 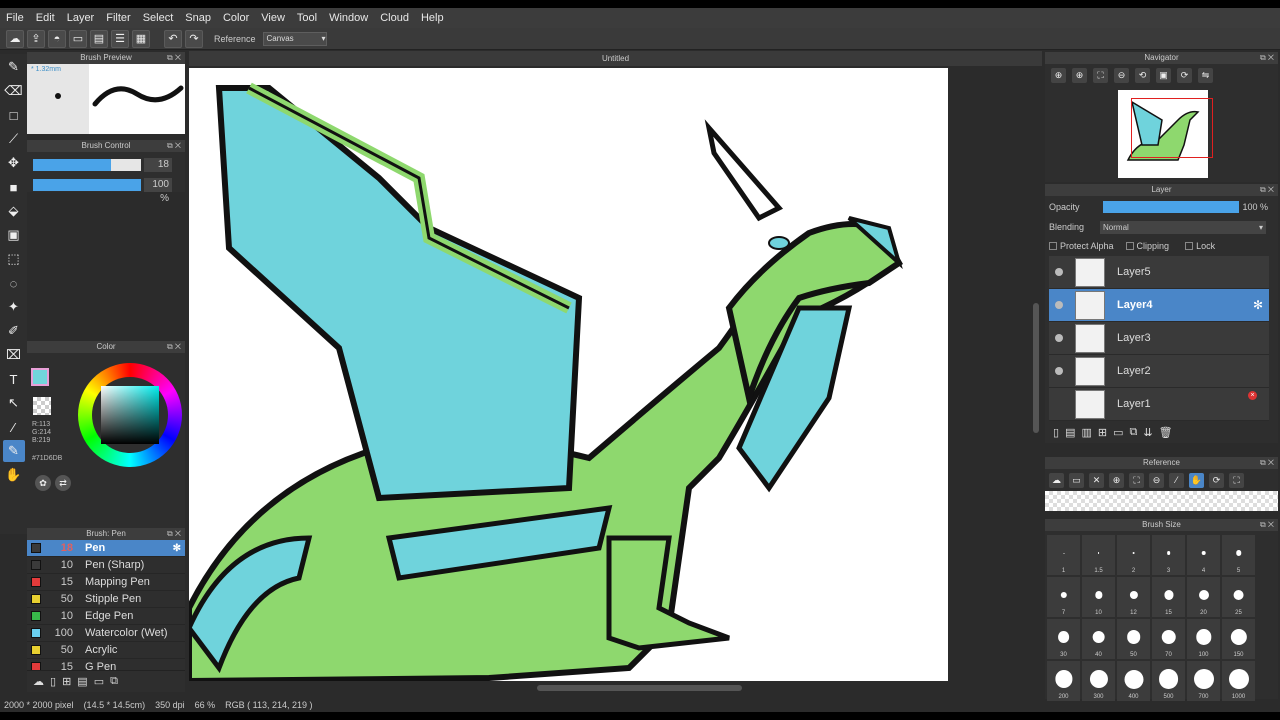 What do you see at coordinates (106, 548) in the screenshot?
I see `brush-item: 18 Pen ✻` at bounding box center [106, 548].